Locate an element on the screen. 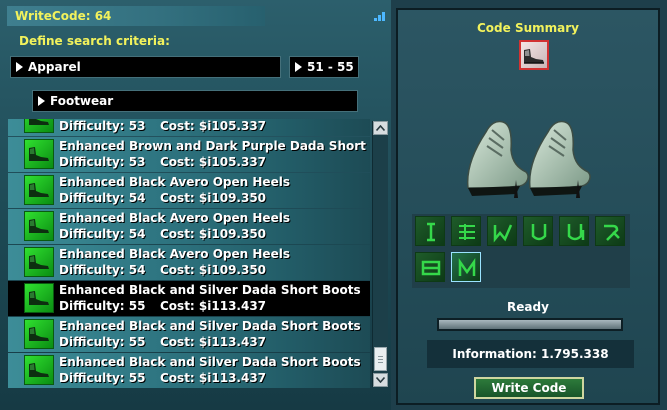  signal-strength-icon is located at coordinates (381, 16).